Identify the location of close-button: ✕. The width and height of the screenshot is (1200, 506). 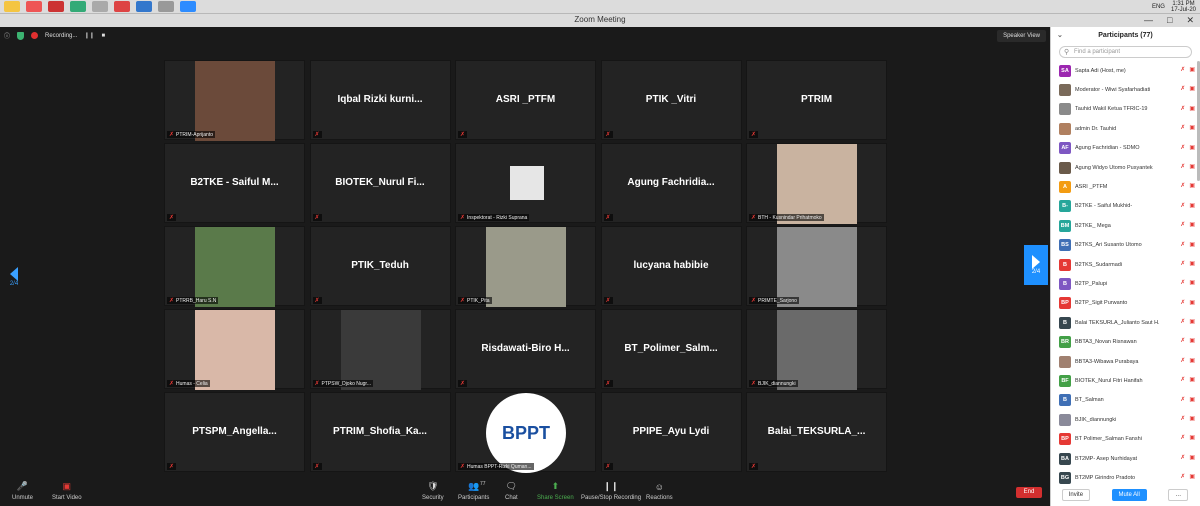
(1190, 20).